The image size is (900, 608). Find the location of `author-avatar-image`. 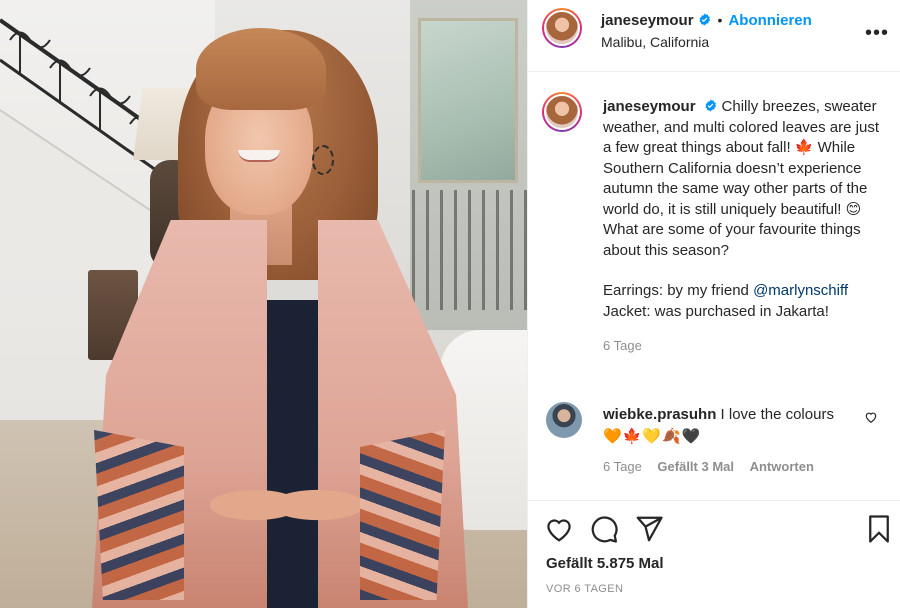

author-avatar-image is located at coordinates (562, 28).